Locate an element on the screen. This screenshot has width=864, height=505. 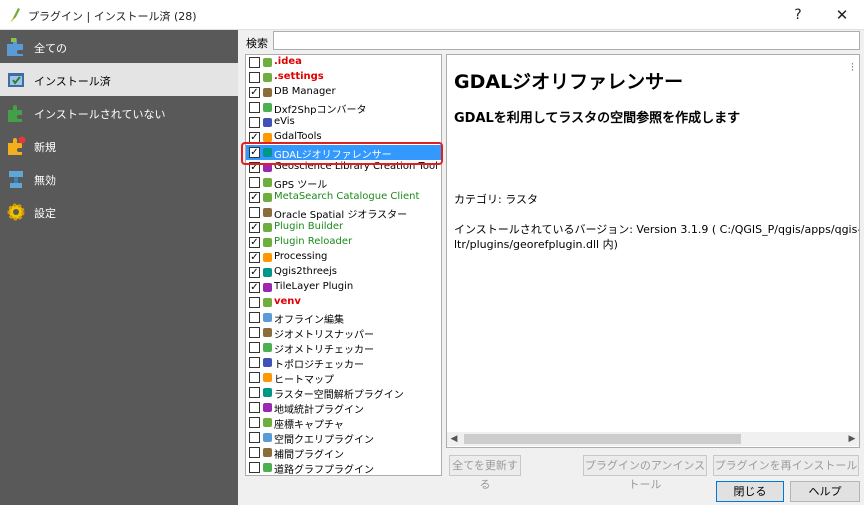
plugin-name: ジオメトリスナッパー is located at coordinates (324, 335).